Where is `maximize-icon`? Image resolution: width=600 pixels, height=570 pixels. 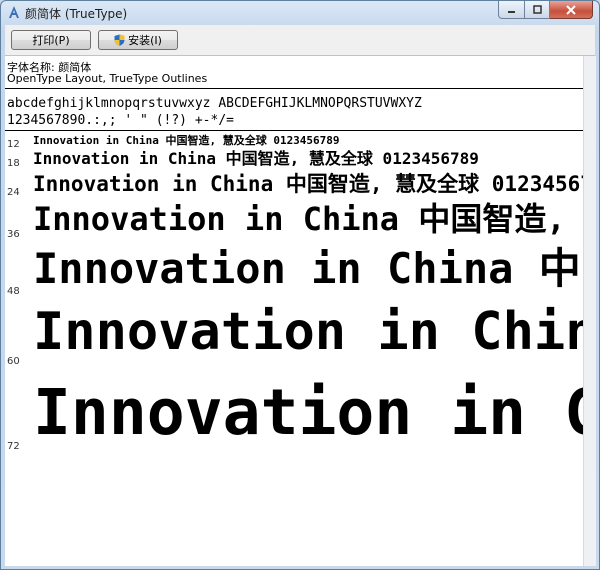 maximize-icon is located at coordinates (537, 9).